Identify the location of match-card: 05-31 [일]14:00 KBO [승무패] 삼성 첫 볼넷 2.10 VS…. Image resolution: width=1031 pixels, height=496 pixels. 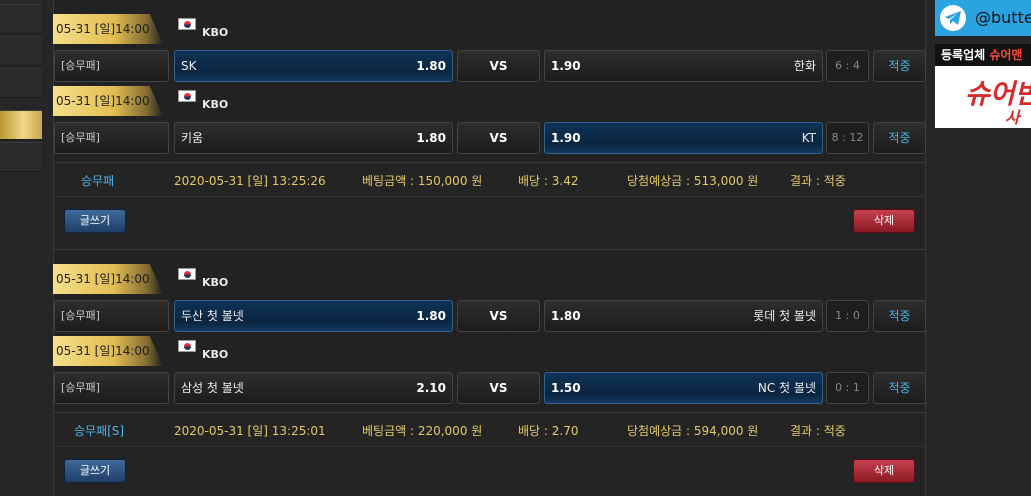
(489, 372).